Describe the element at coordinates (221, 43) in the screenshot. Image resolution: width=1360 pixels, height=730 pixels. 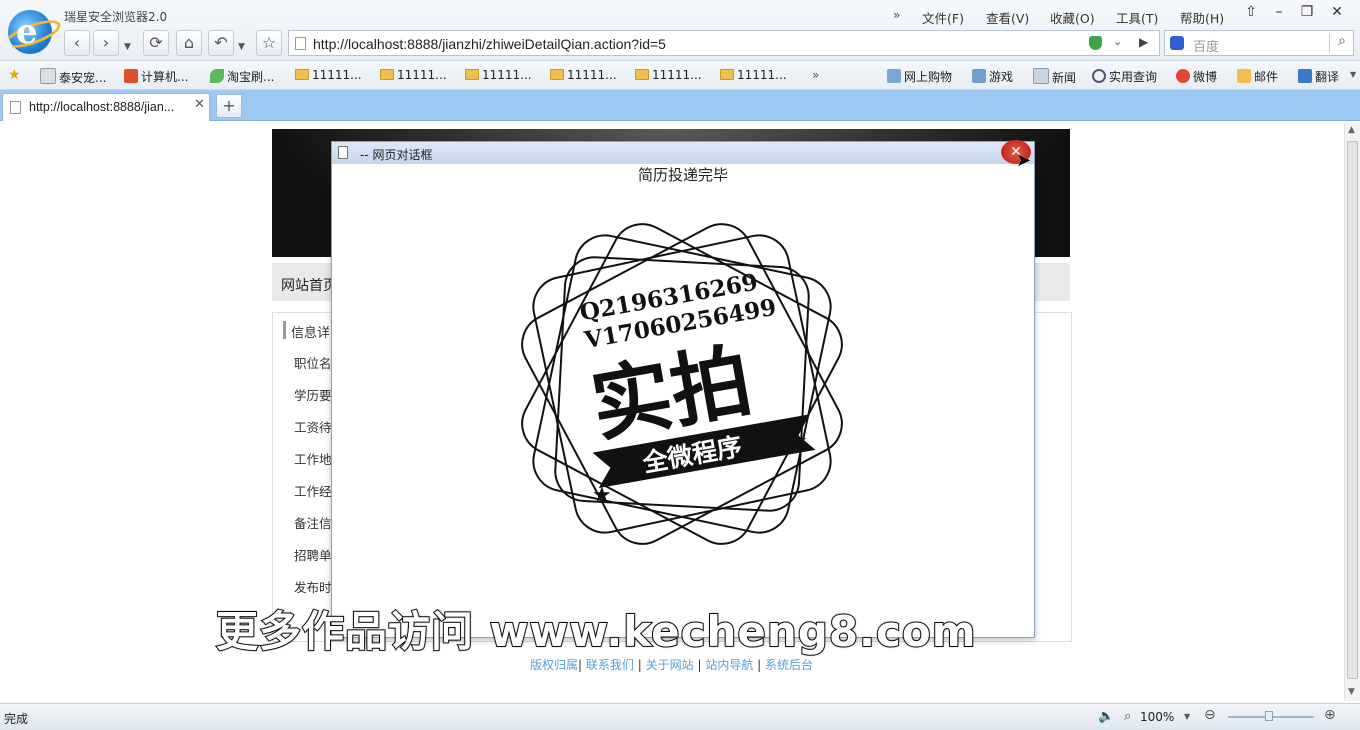
I see `undo-close-button: ↶` at that location.